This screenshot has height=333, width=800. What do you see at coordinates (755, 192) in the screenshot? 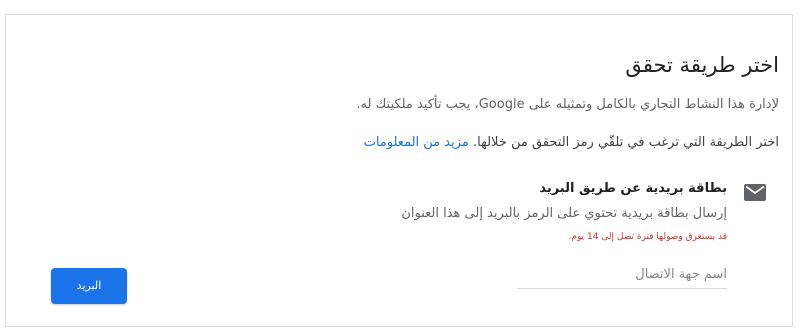
I see `mail-icon` at bounding box center [755, 192].